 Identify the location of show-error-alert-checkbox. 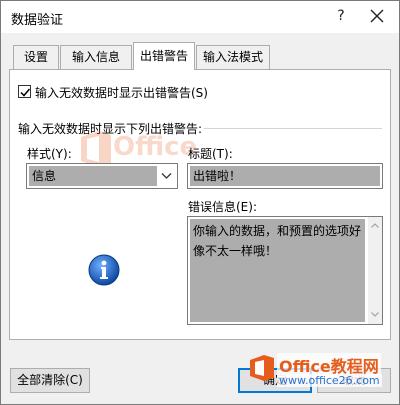
(24, 91).